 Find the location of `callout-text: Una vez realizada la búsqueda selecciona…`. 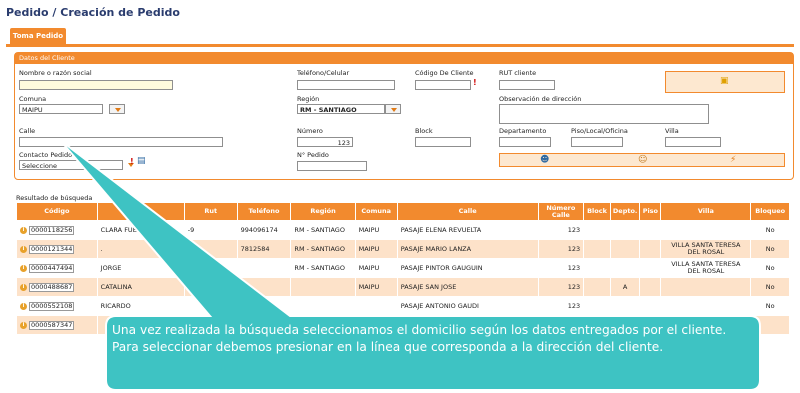

callout-text: Una vez realizada la búsqueda selecciona… is located at coordinates (419, 338).